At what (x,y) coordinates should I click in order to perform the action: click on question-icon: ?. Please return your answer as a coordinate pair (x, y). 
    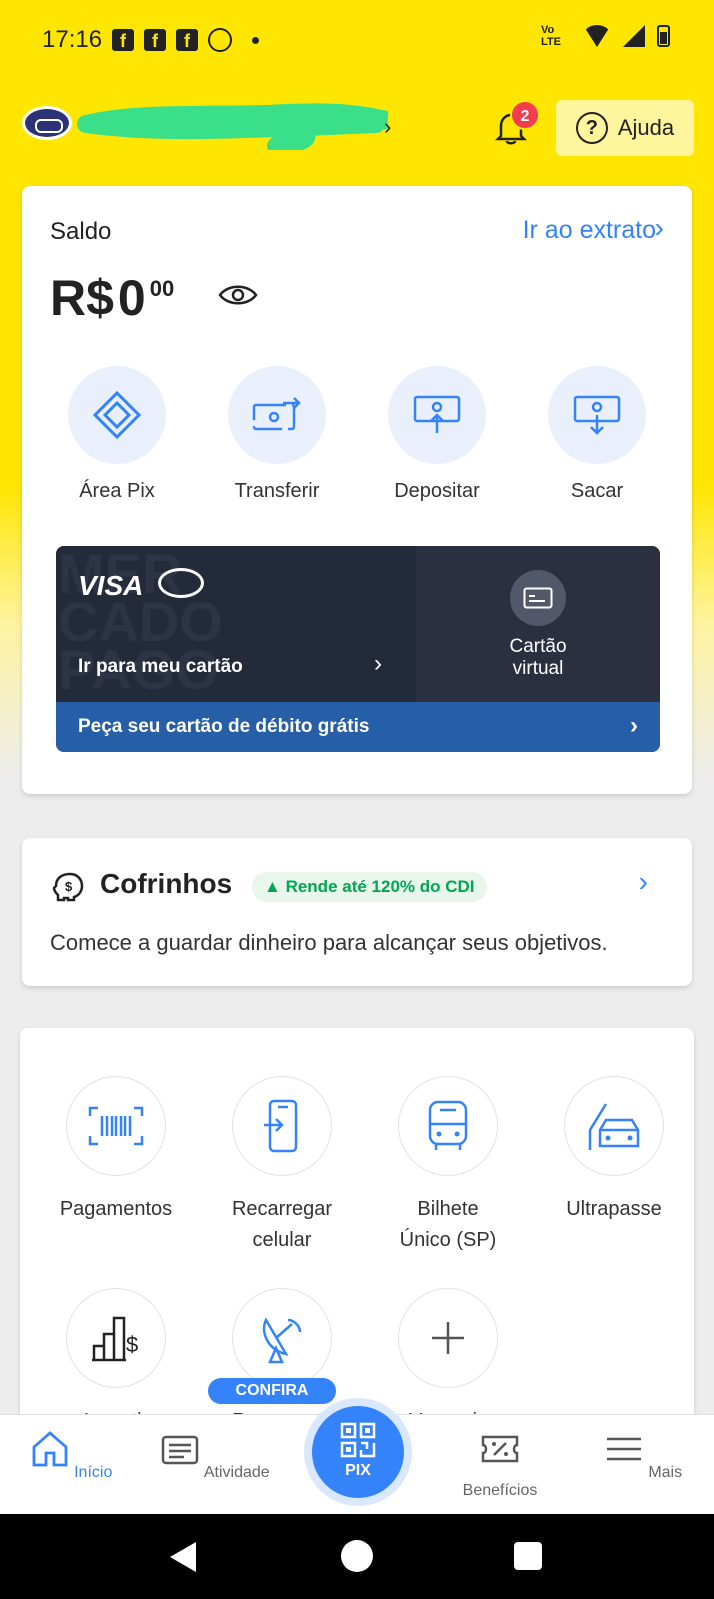
    Looking at the image, I should click on (591, 128).